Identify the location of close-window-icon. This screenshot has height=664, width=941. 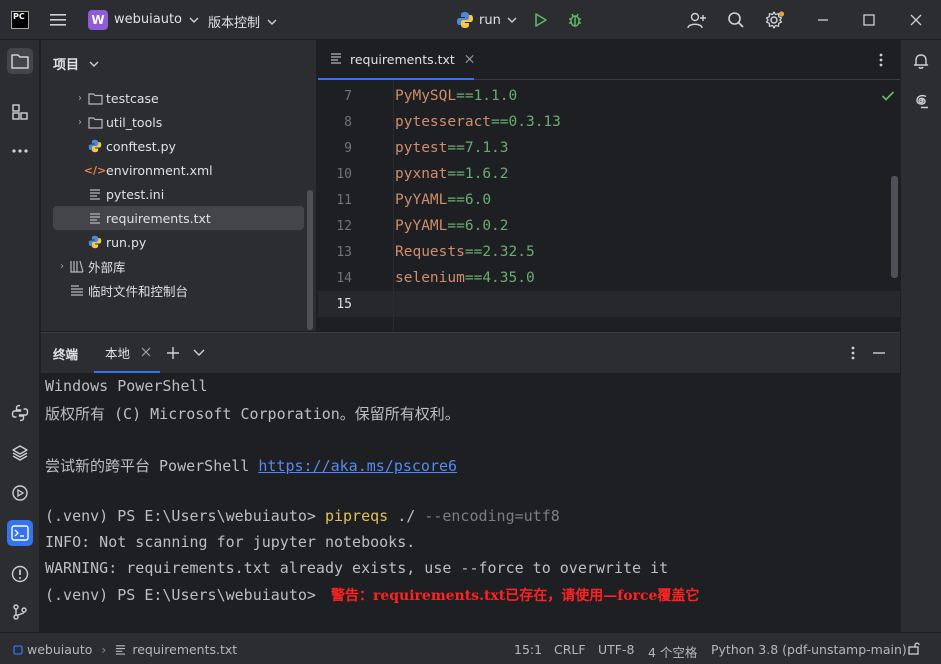
(916, 20).